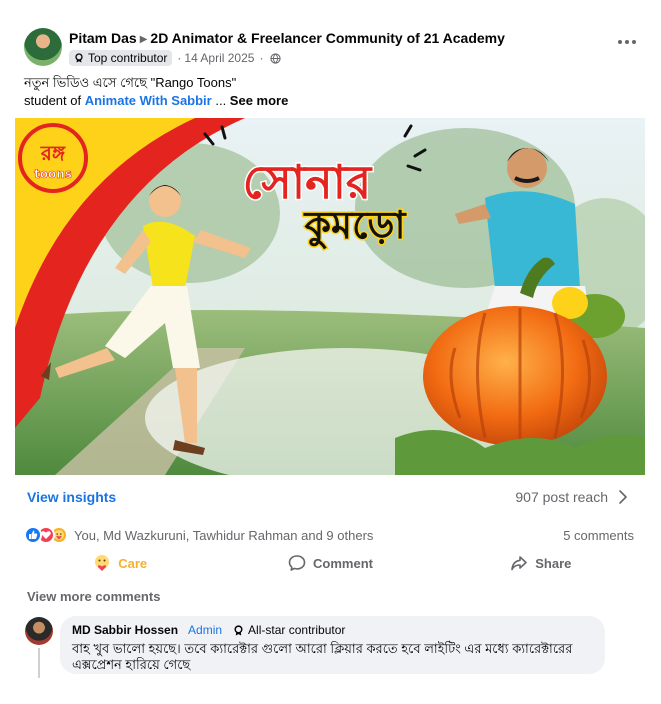  Describe the element at coordinates (130, 82) in the screenshot. I see `caption-line-1: নতুন ভিডিও এসে গেছে "Rango Toons"` at that location.